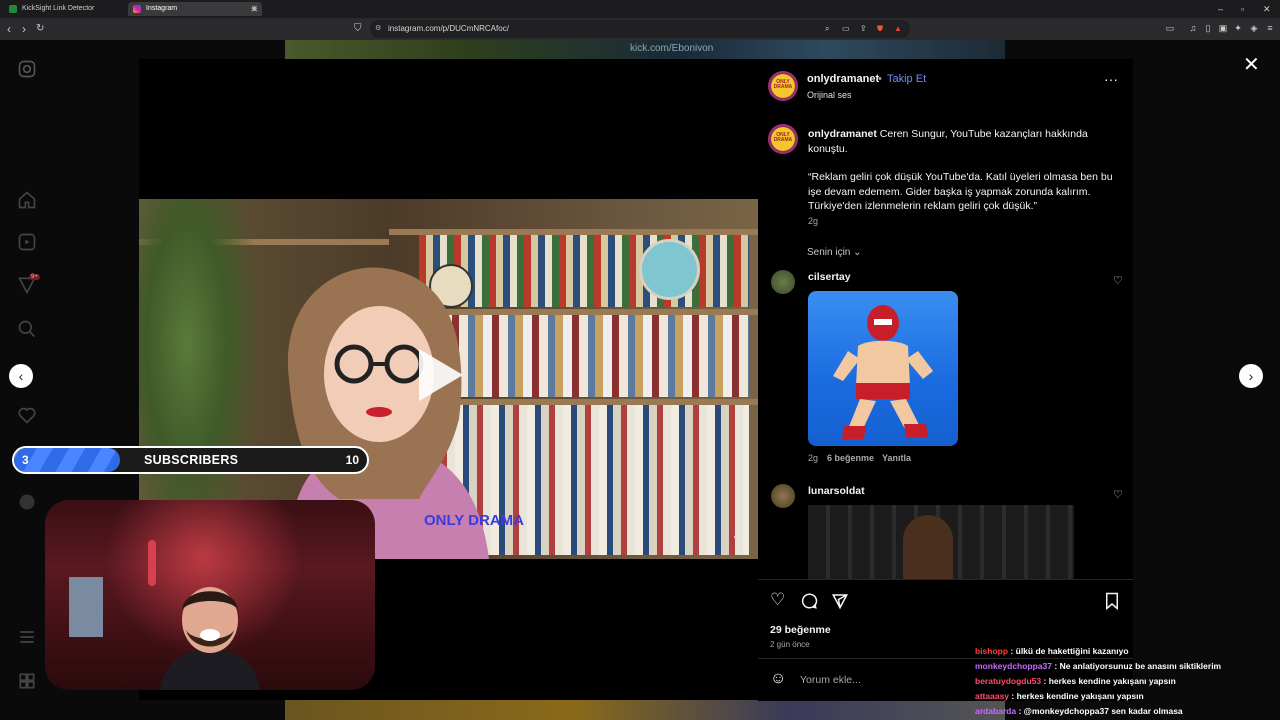  What do you see at coordinates (836, 491) in the screenshot?
I see `commenter-username: lunarsoldat` at bounding box center [836, 491].